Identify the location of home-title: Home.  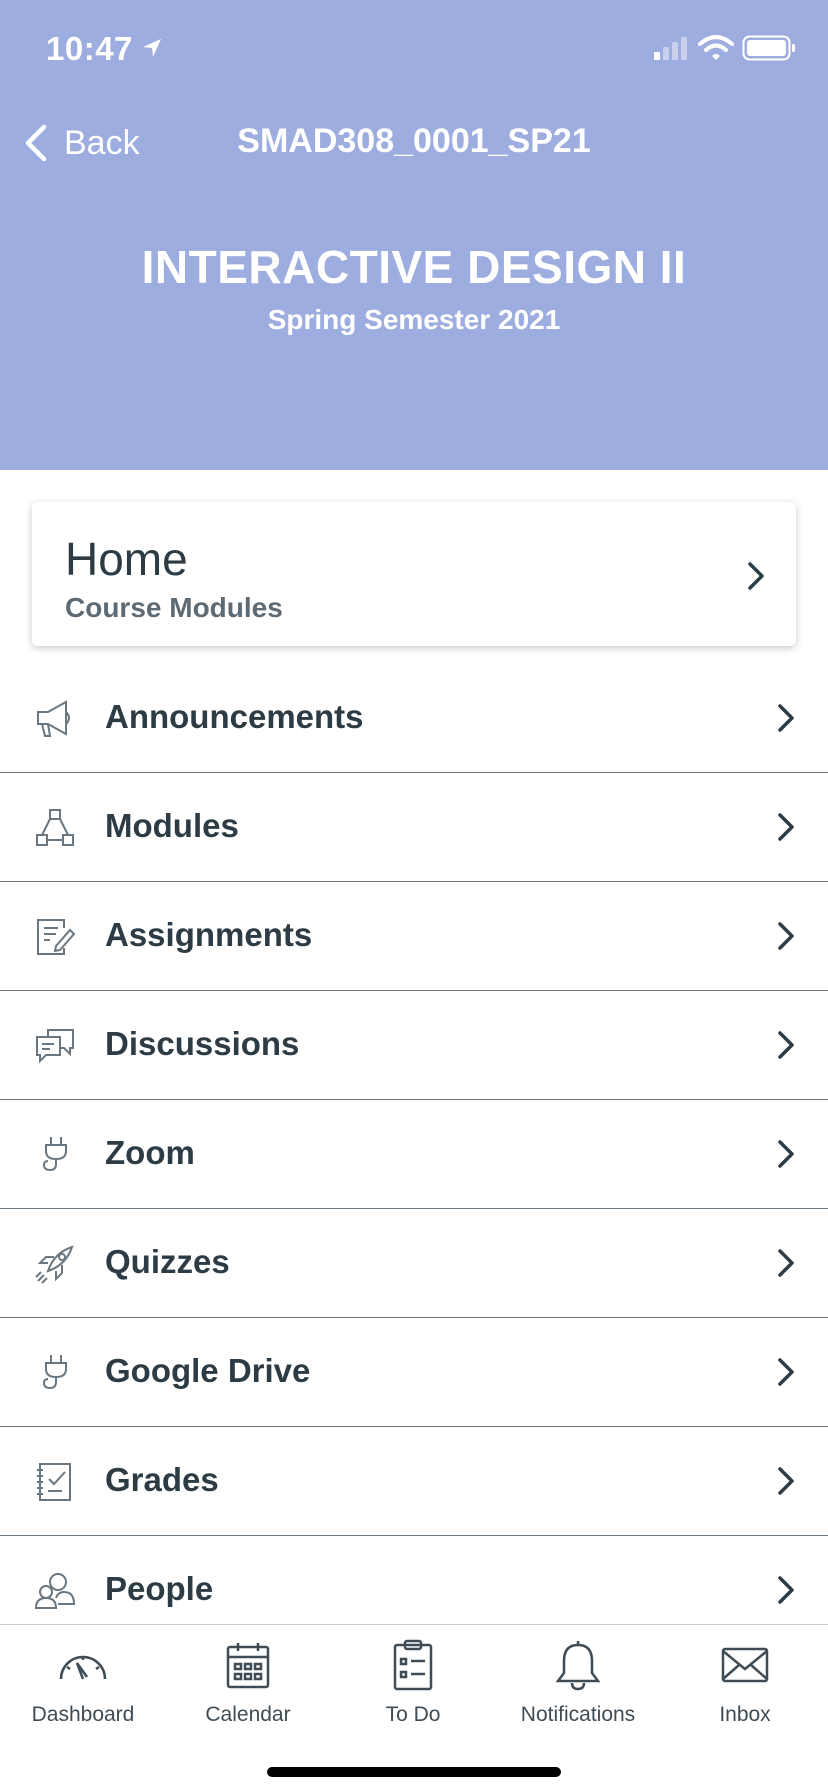
(126, 559).